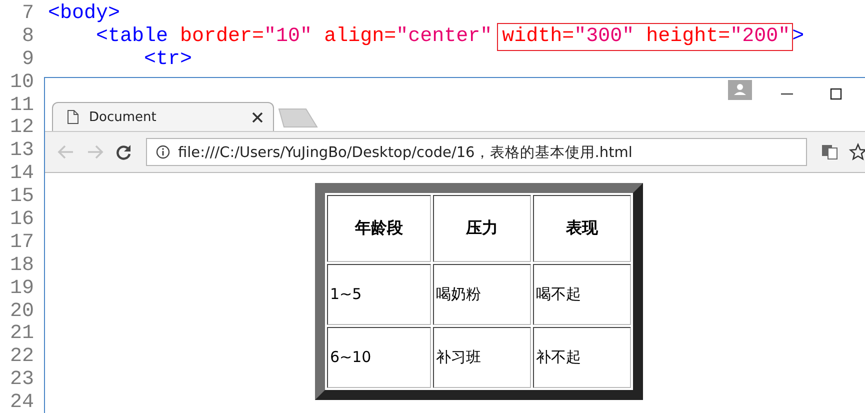 Image resolution: width=865 pixels, height=413 pixels. I want to click on address-field: file:///C:/Users/YuJingBo/Desktop/code/16，表格的基本使用.html, so click(476, 152).